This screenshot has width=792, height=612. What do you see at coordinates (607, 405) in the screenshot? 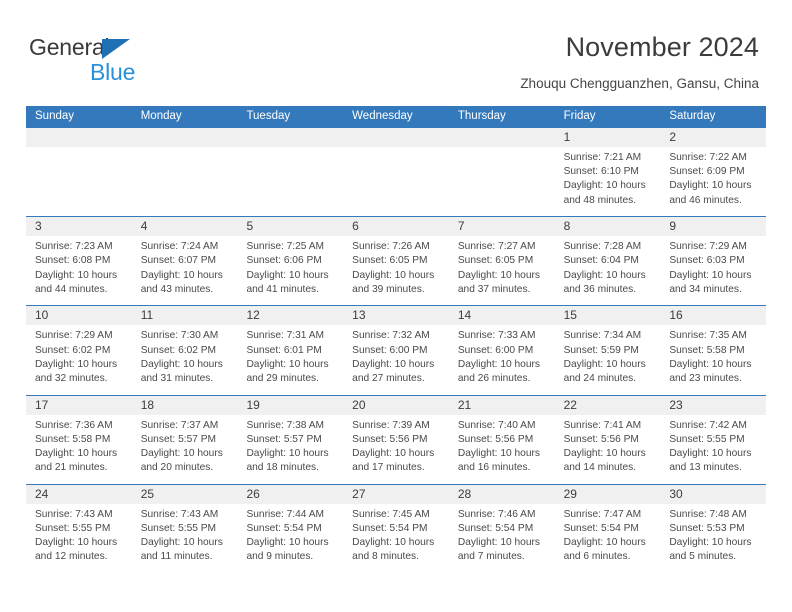
I see `day-number-band: 22` at bounding box center [607, 405].